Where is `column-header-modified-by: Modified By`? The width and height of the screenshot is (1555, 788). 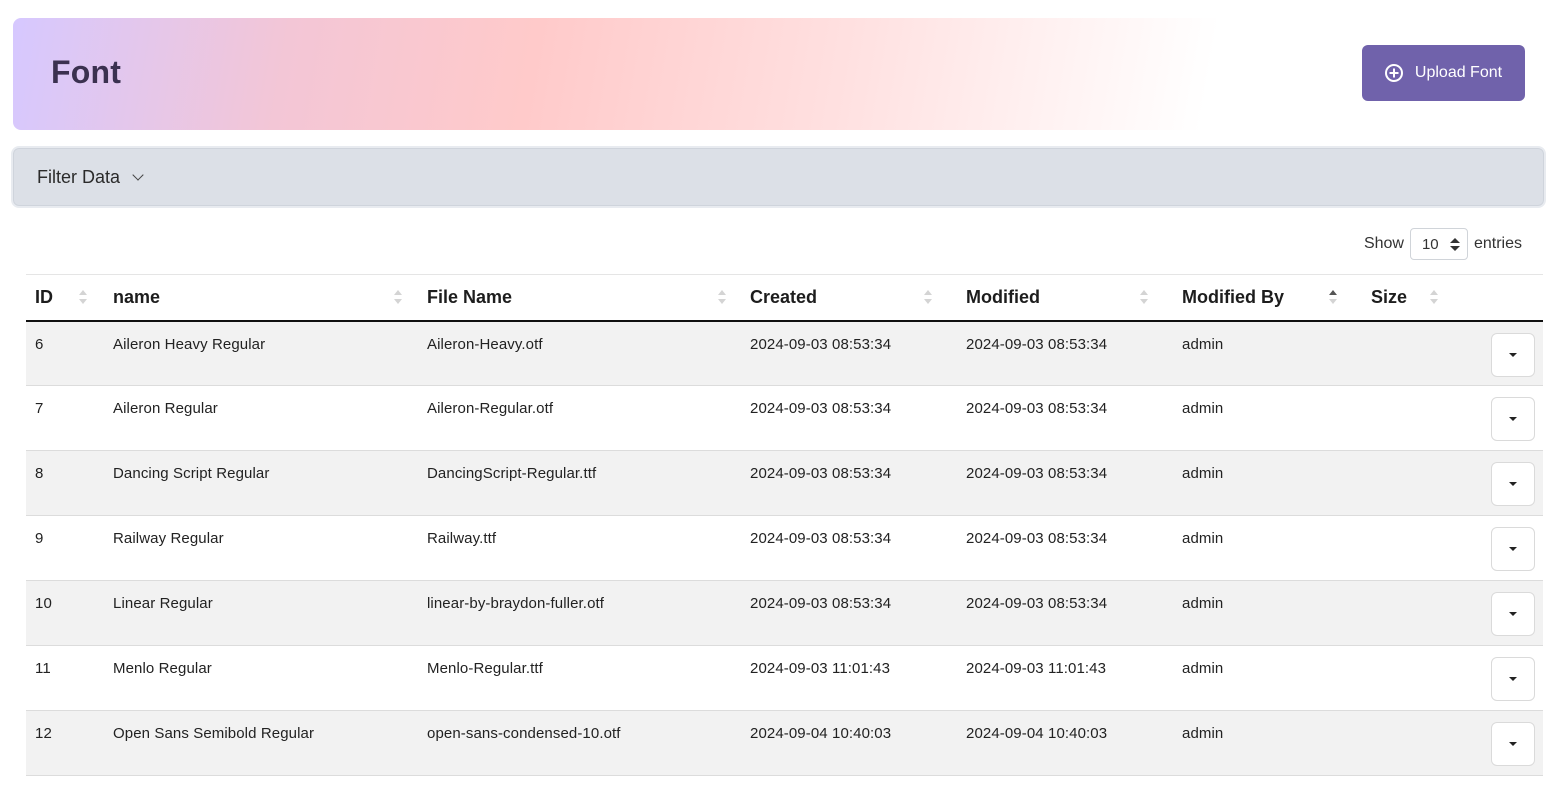
column-header-modified-by: Modified By is located at coordinates (1267, 298).